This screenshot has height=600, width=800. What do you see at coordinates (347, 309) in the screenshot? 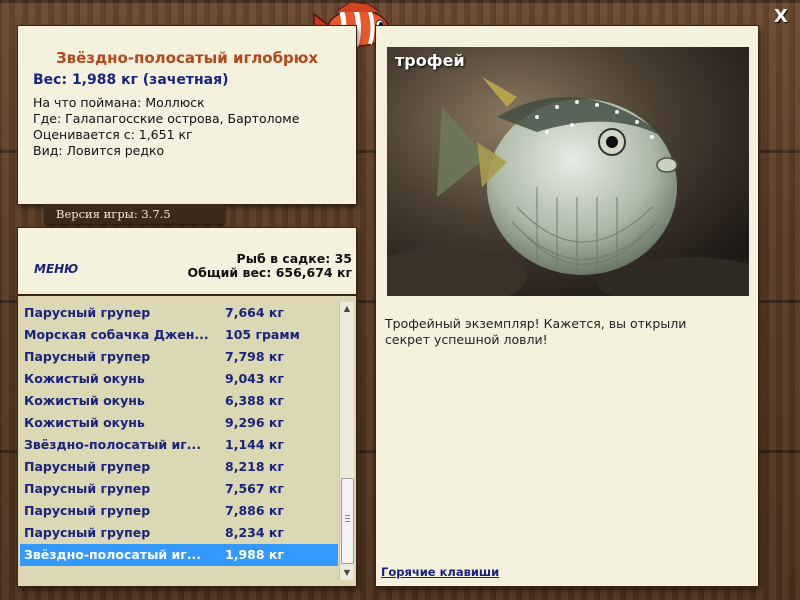
I see `scroll-up-icon: ▲` at bounding box center [347, 309].